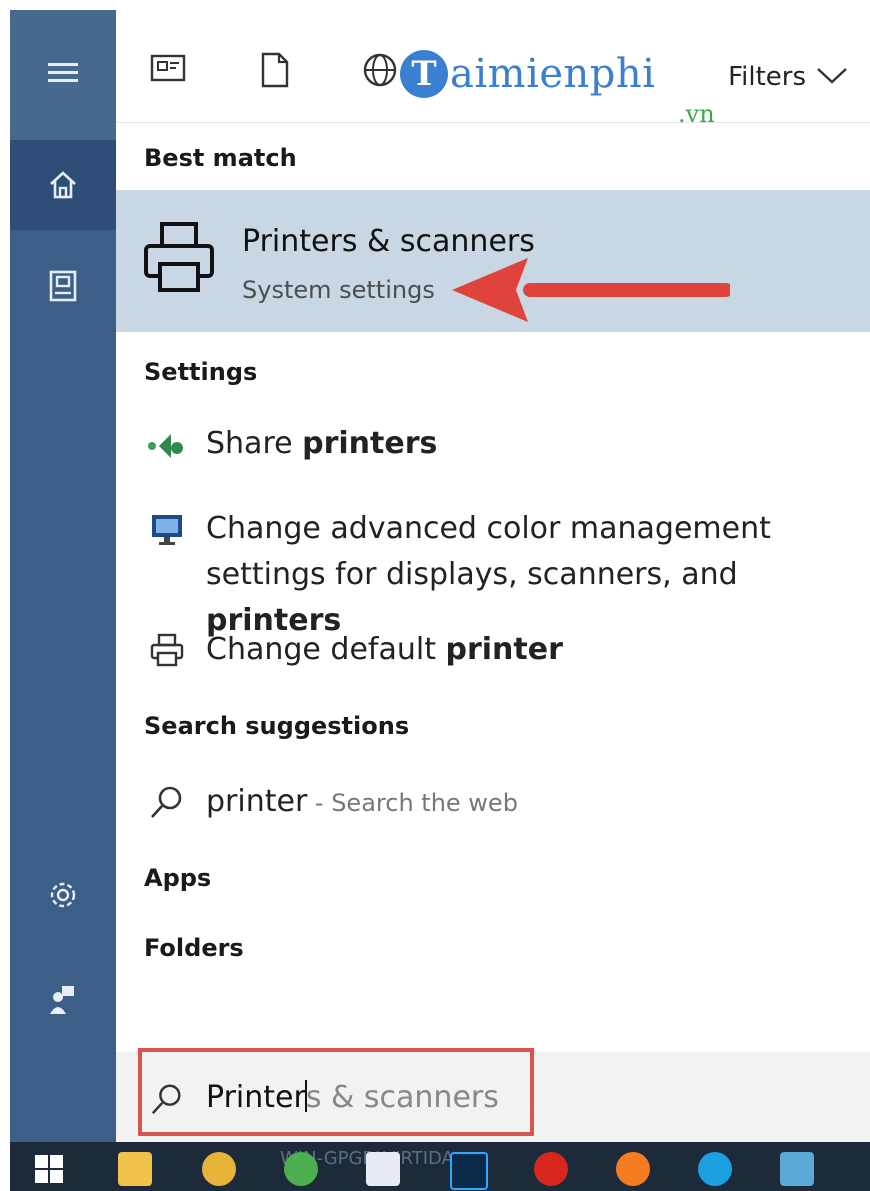 The height and width of the screenshot is (1191, 870). I want to click on setting-text: Share, so click(254, 443).